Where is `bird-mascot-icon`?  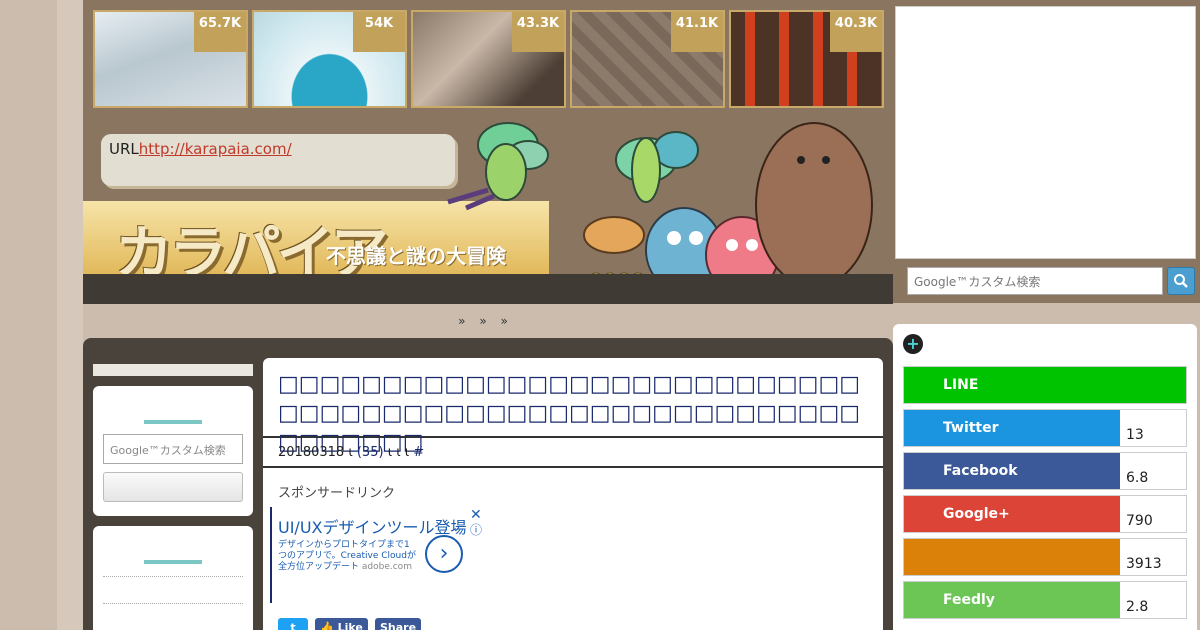 bird-mascot-icon is located at coordinates (728, 208).